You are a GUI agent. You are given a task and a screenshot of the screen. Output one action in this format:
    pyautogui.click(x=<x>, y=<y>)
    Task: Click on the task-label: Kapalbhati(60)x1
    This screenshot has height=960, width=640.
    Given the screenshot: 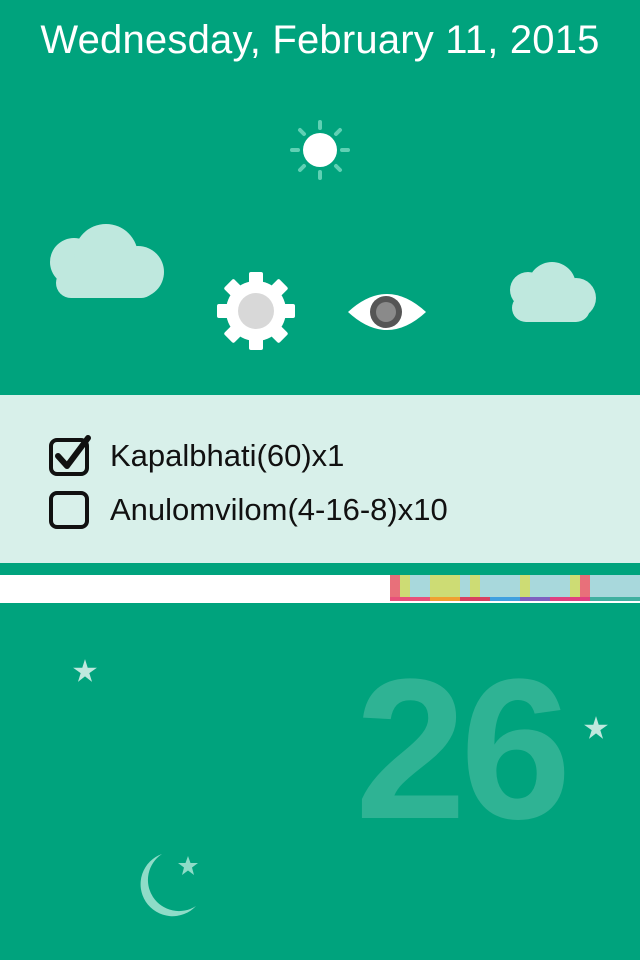 What is the action you would take?
    pyautogui.click(x=227, y=455)
    